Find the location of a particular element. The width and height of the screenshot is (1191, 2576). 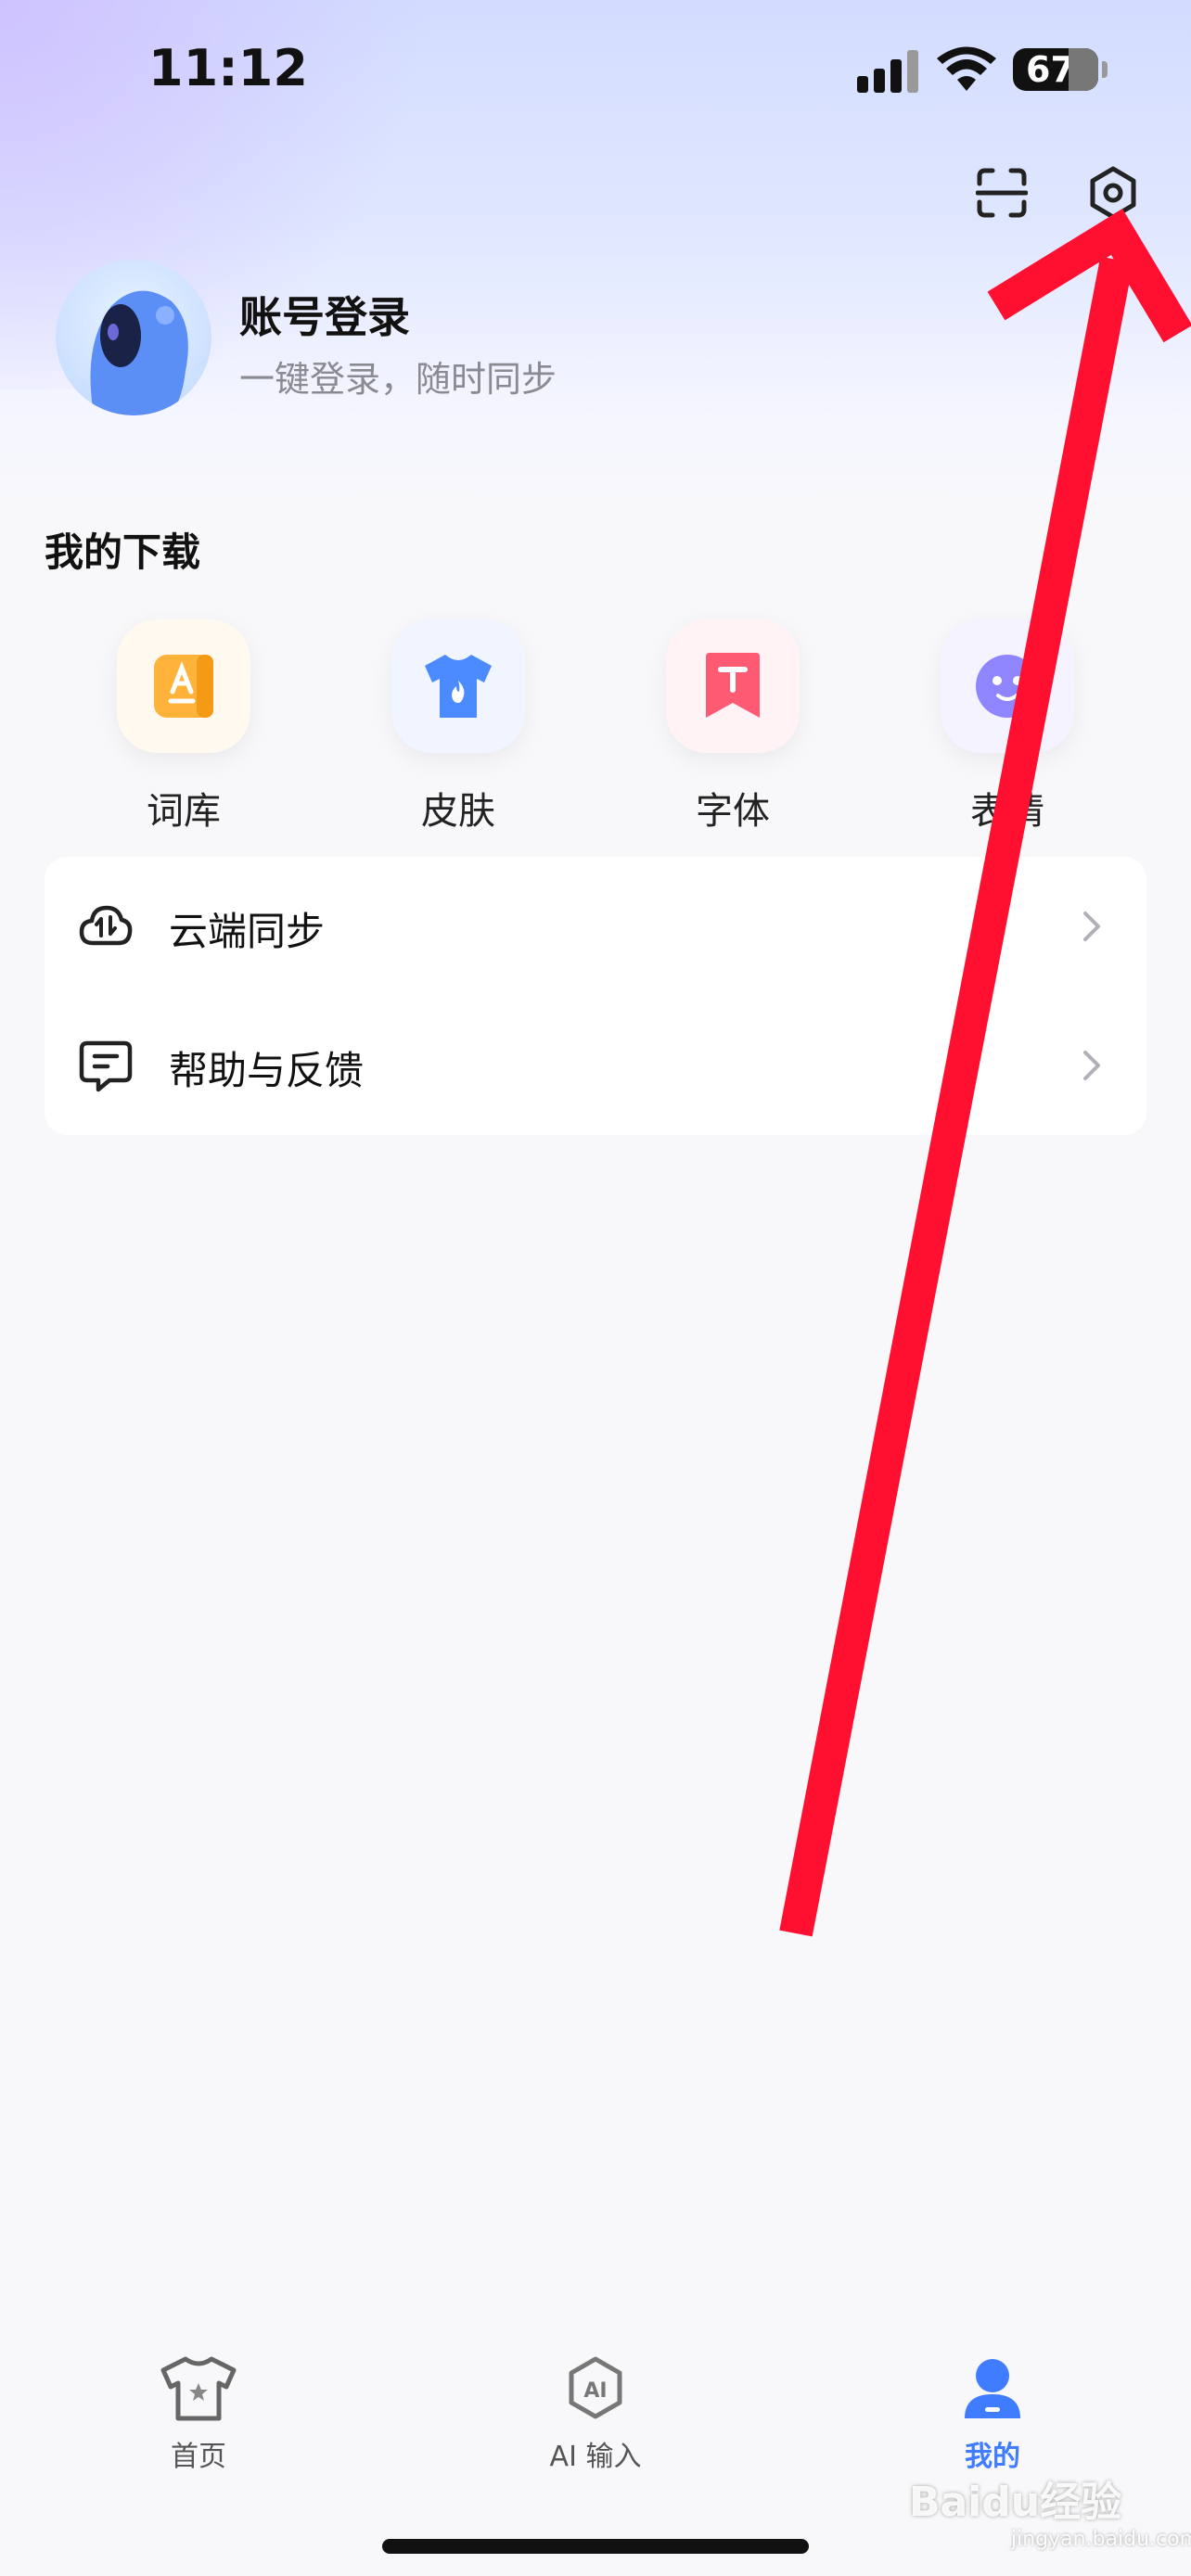

avatar is located at coordinates (133, 338).